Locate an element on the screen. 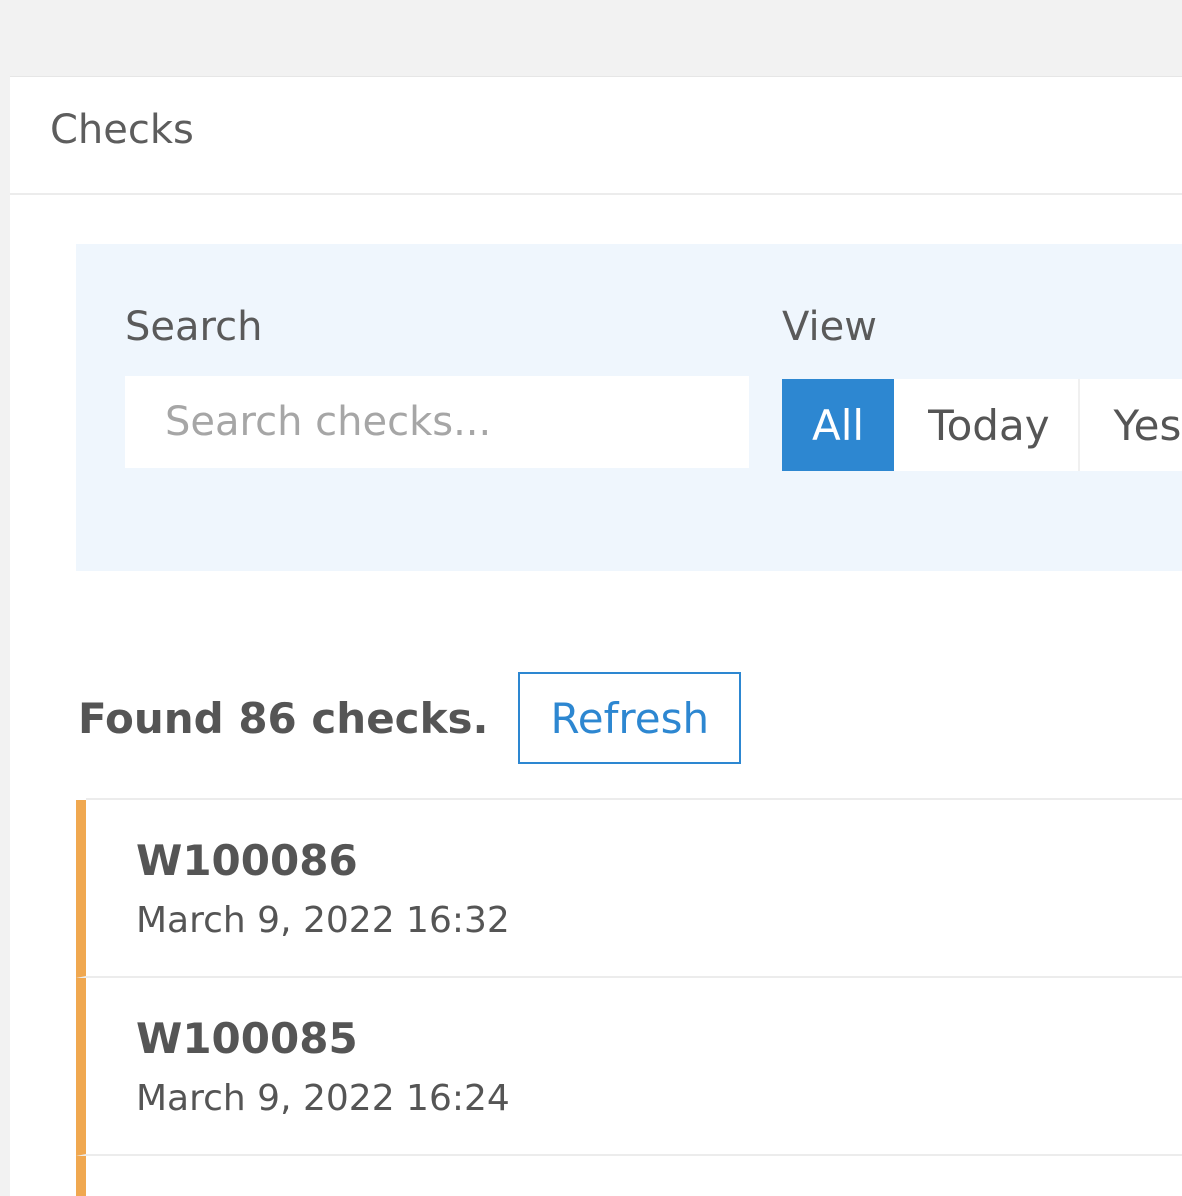  list-item: W100085 March 9, 2022 16:24 is located at coordinates (629, 1067).